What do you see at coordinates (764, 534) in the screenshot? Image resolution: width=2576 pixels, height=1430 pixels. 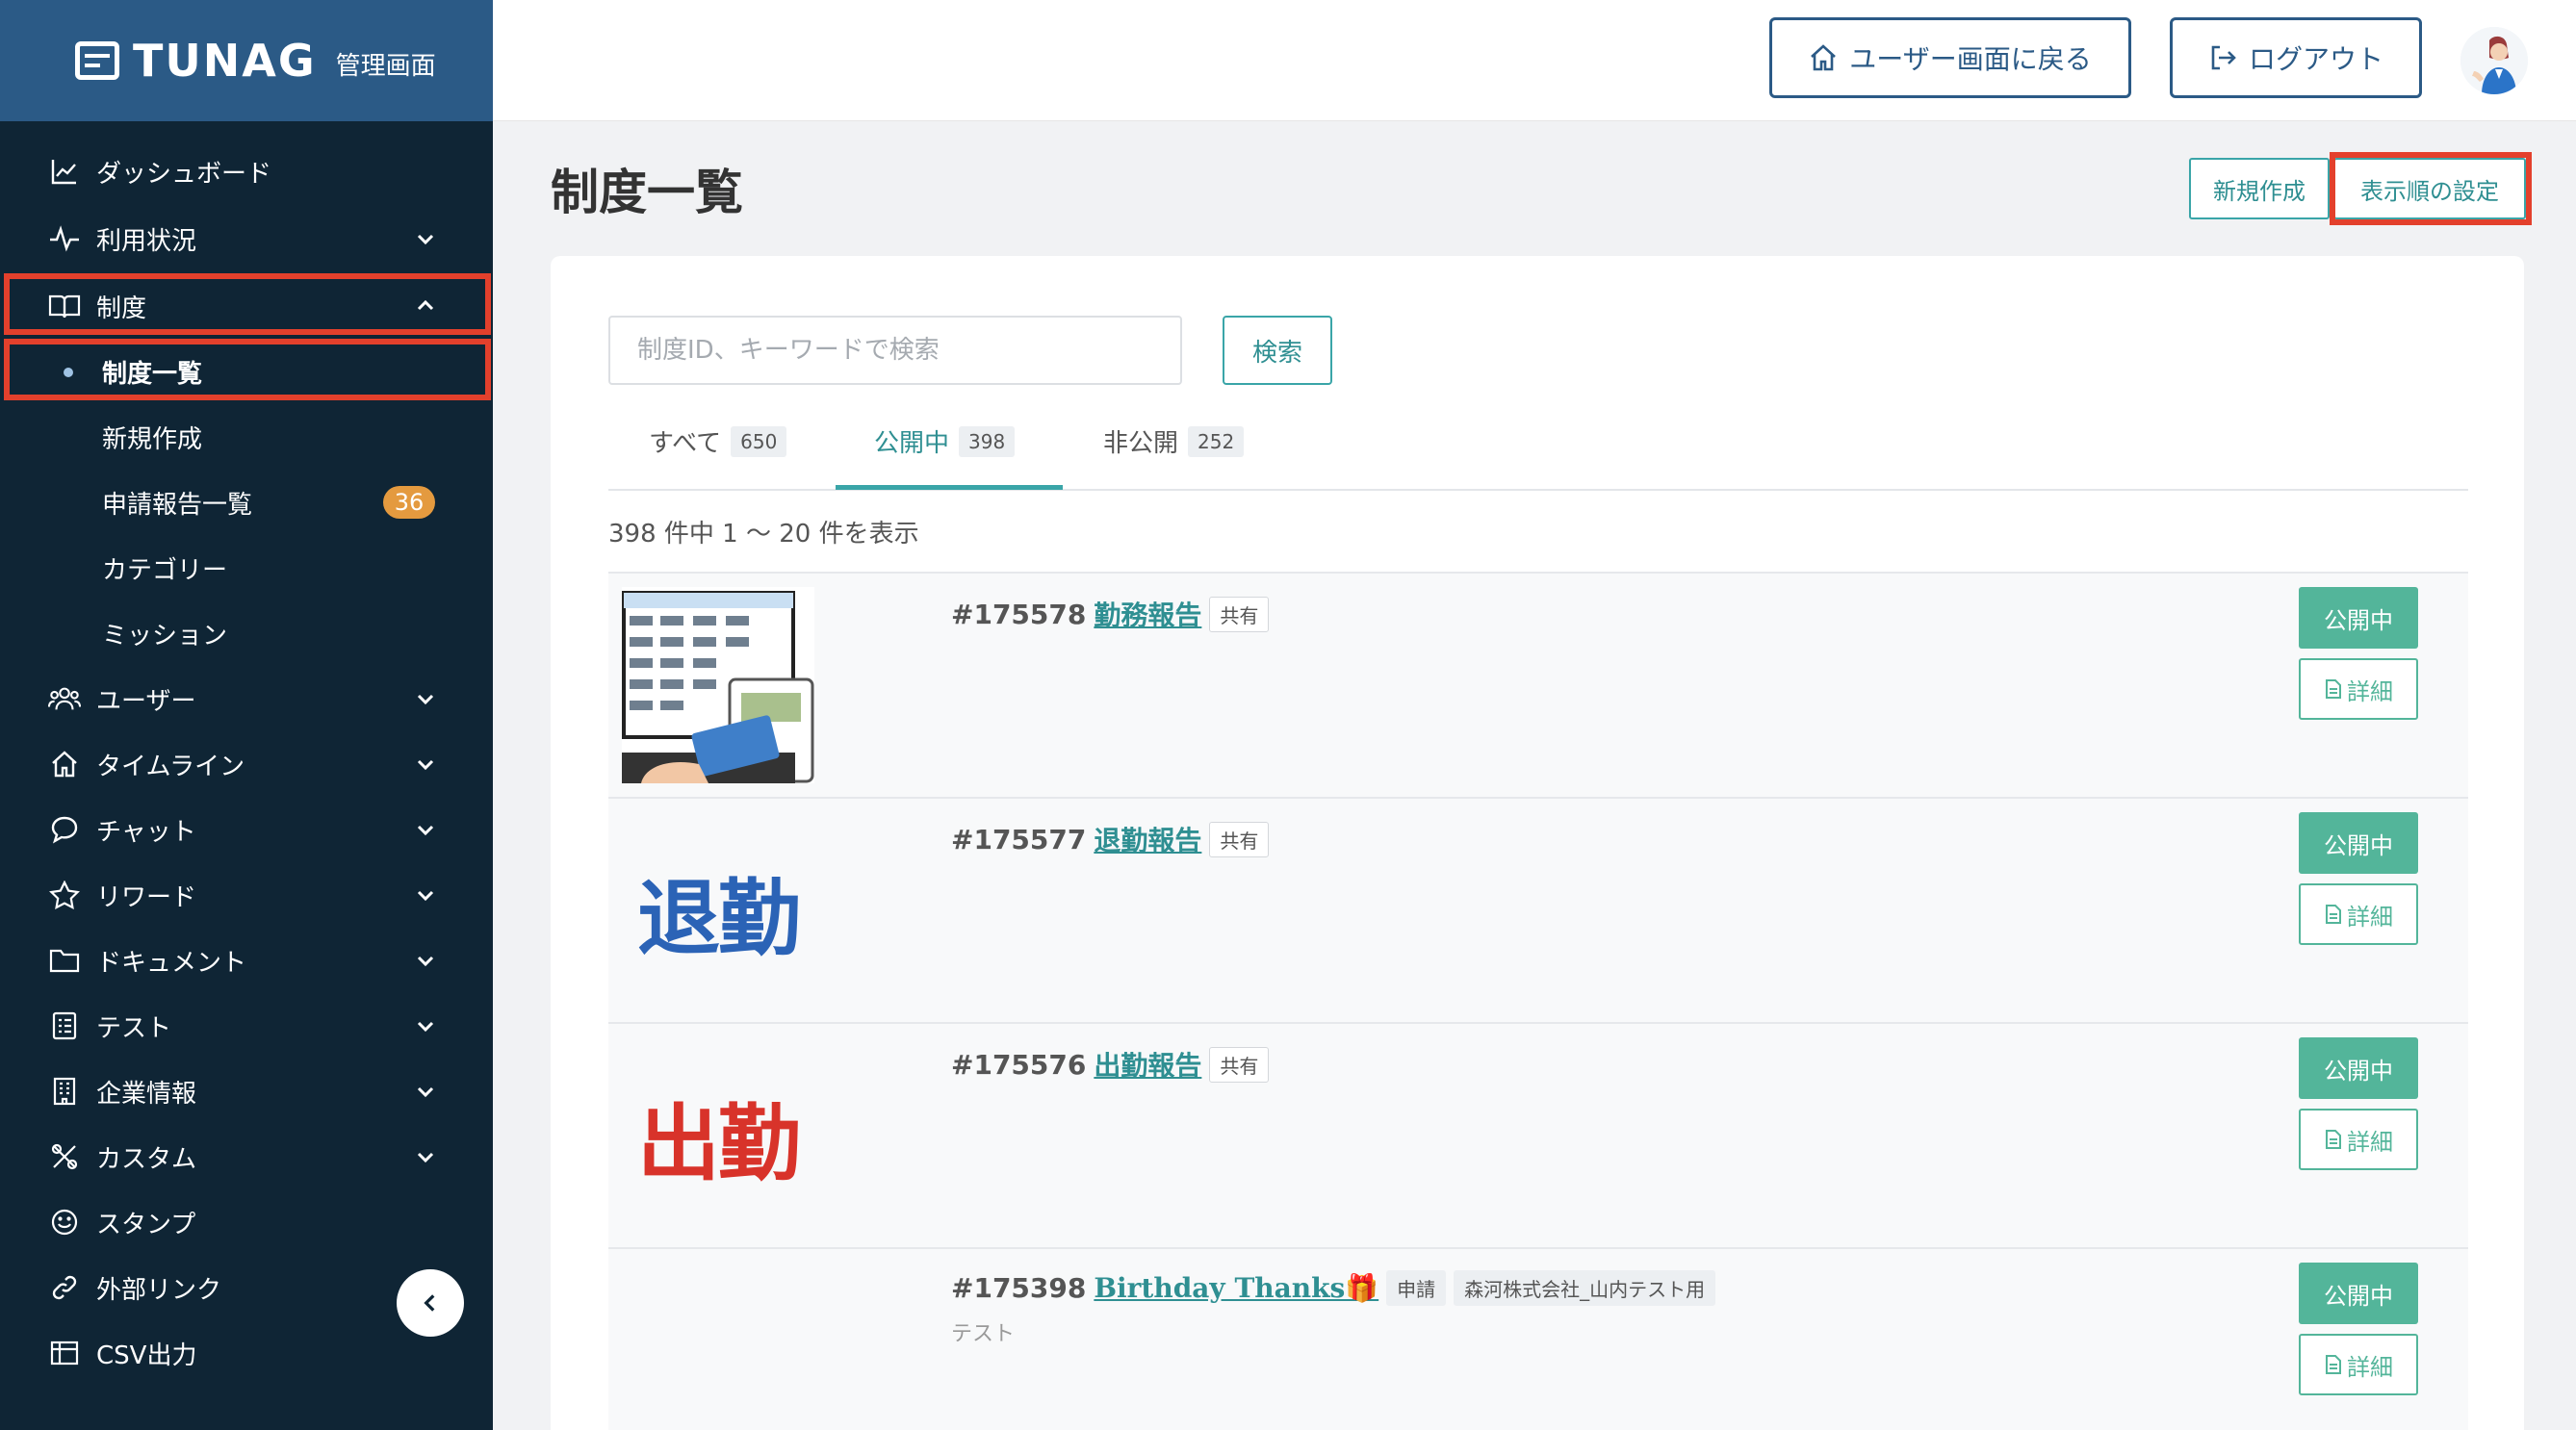 I see `result-count: 398 件中 1 〜 20 件を表示` at bounding box center [764, 534].